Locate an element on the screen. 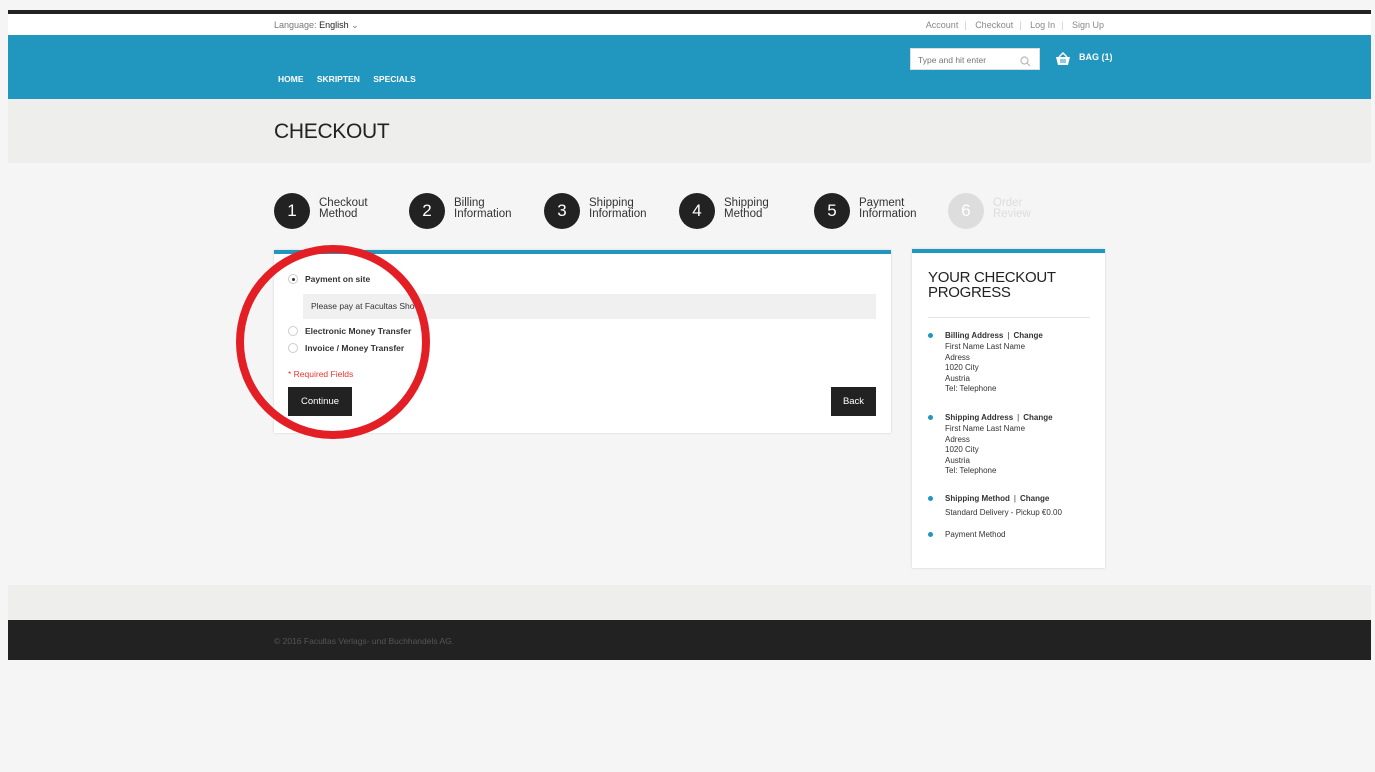 Image resolution: width=1375 pixels, height=772 pixels. step-number: 4 is located at coordinates (697, 211).